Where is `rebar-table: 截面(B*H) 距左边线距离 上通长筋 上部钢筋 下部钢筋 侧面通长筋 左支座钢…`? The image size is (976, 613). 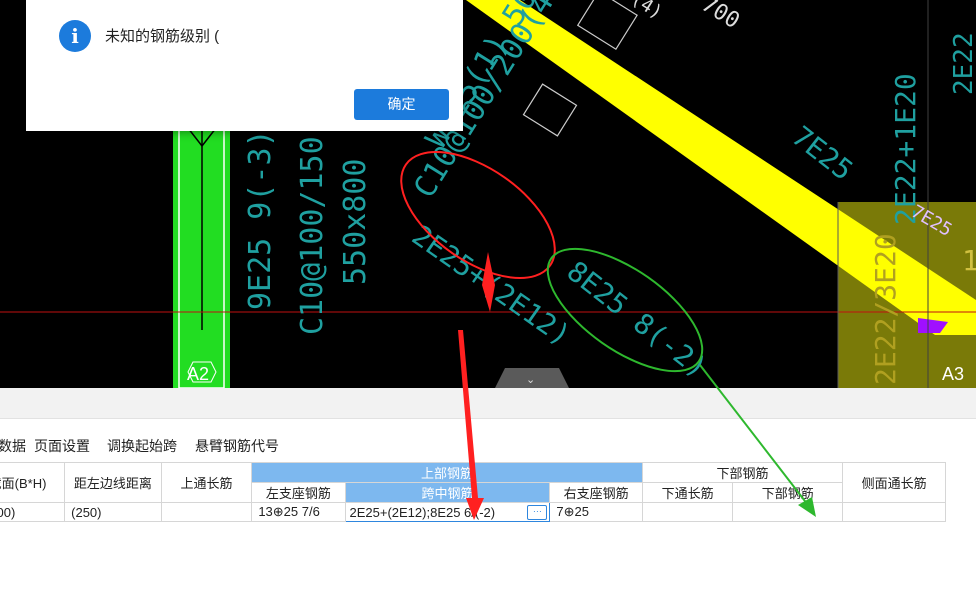 rebar-table: 截面(B*H) 距左边线距离 上通长筋 上部钢筋 下部钢筋 侧面通长筋 左支座钢… is located at coordinates (473, 492).